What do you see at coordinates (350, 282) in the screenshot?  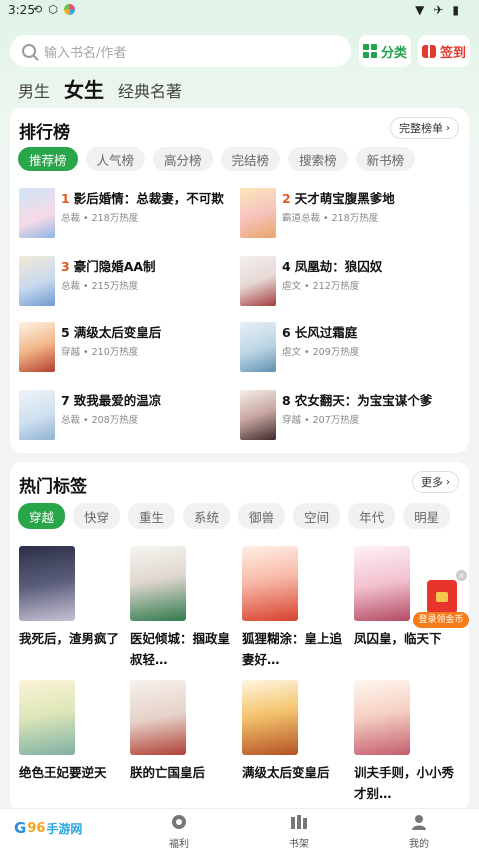 I see `rank-item: 4 凤凰劫：狼囚奴 虐文 • 212万热度` at bounding box center [350, 282].